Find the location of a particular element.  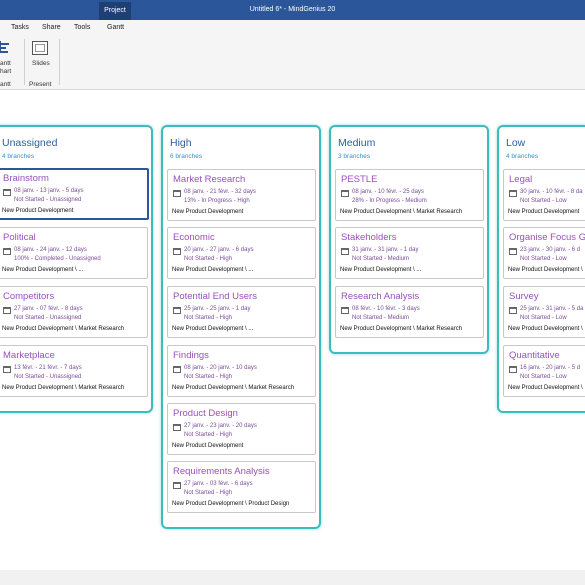

gantt-chart-icon is located at coordinates (5, 47).